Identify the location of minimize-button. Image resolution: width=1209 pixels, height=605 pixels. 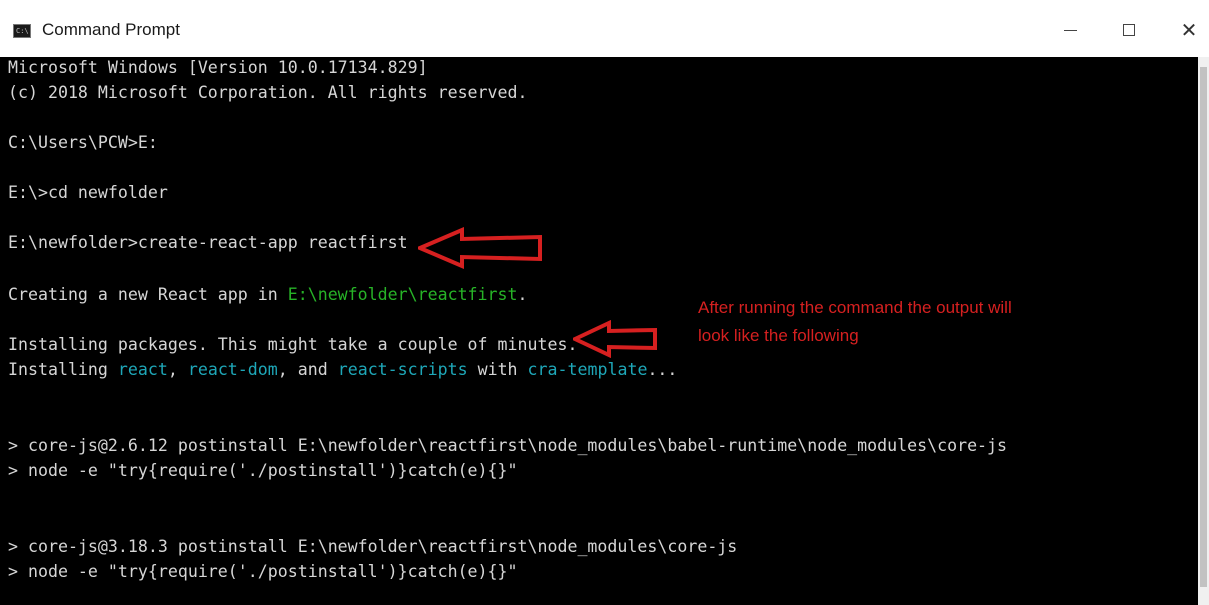
(1070, 30).